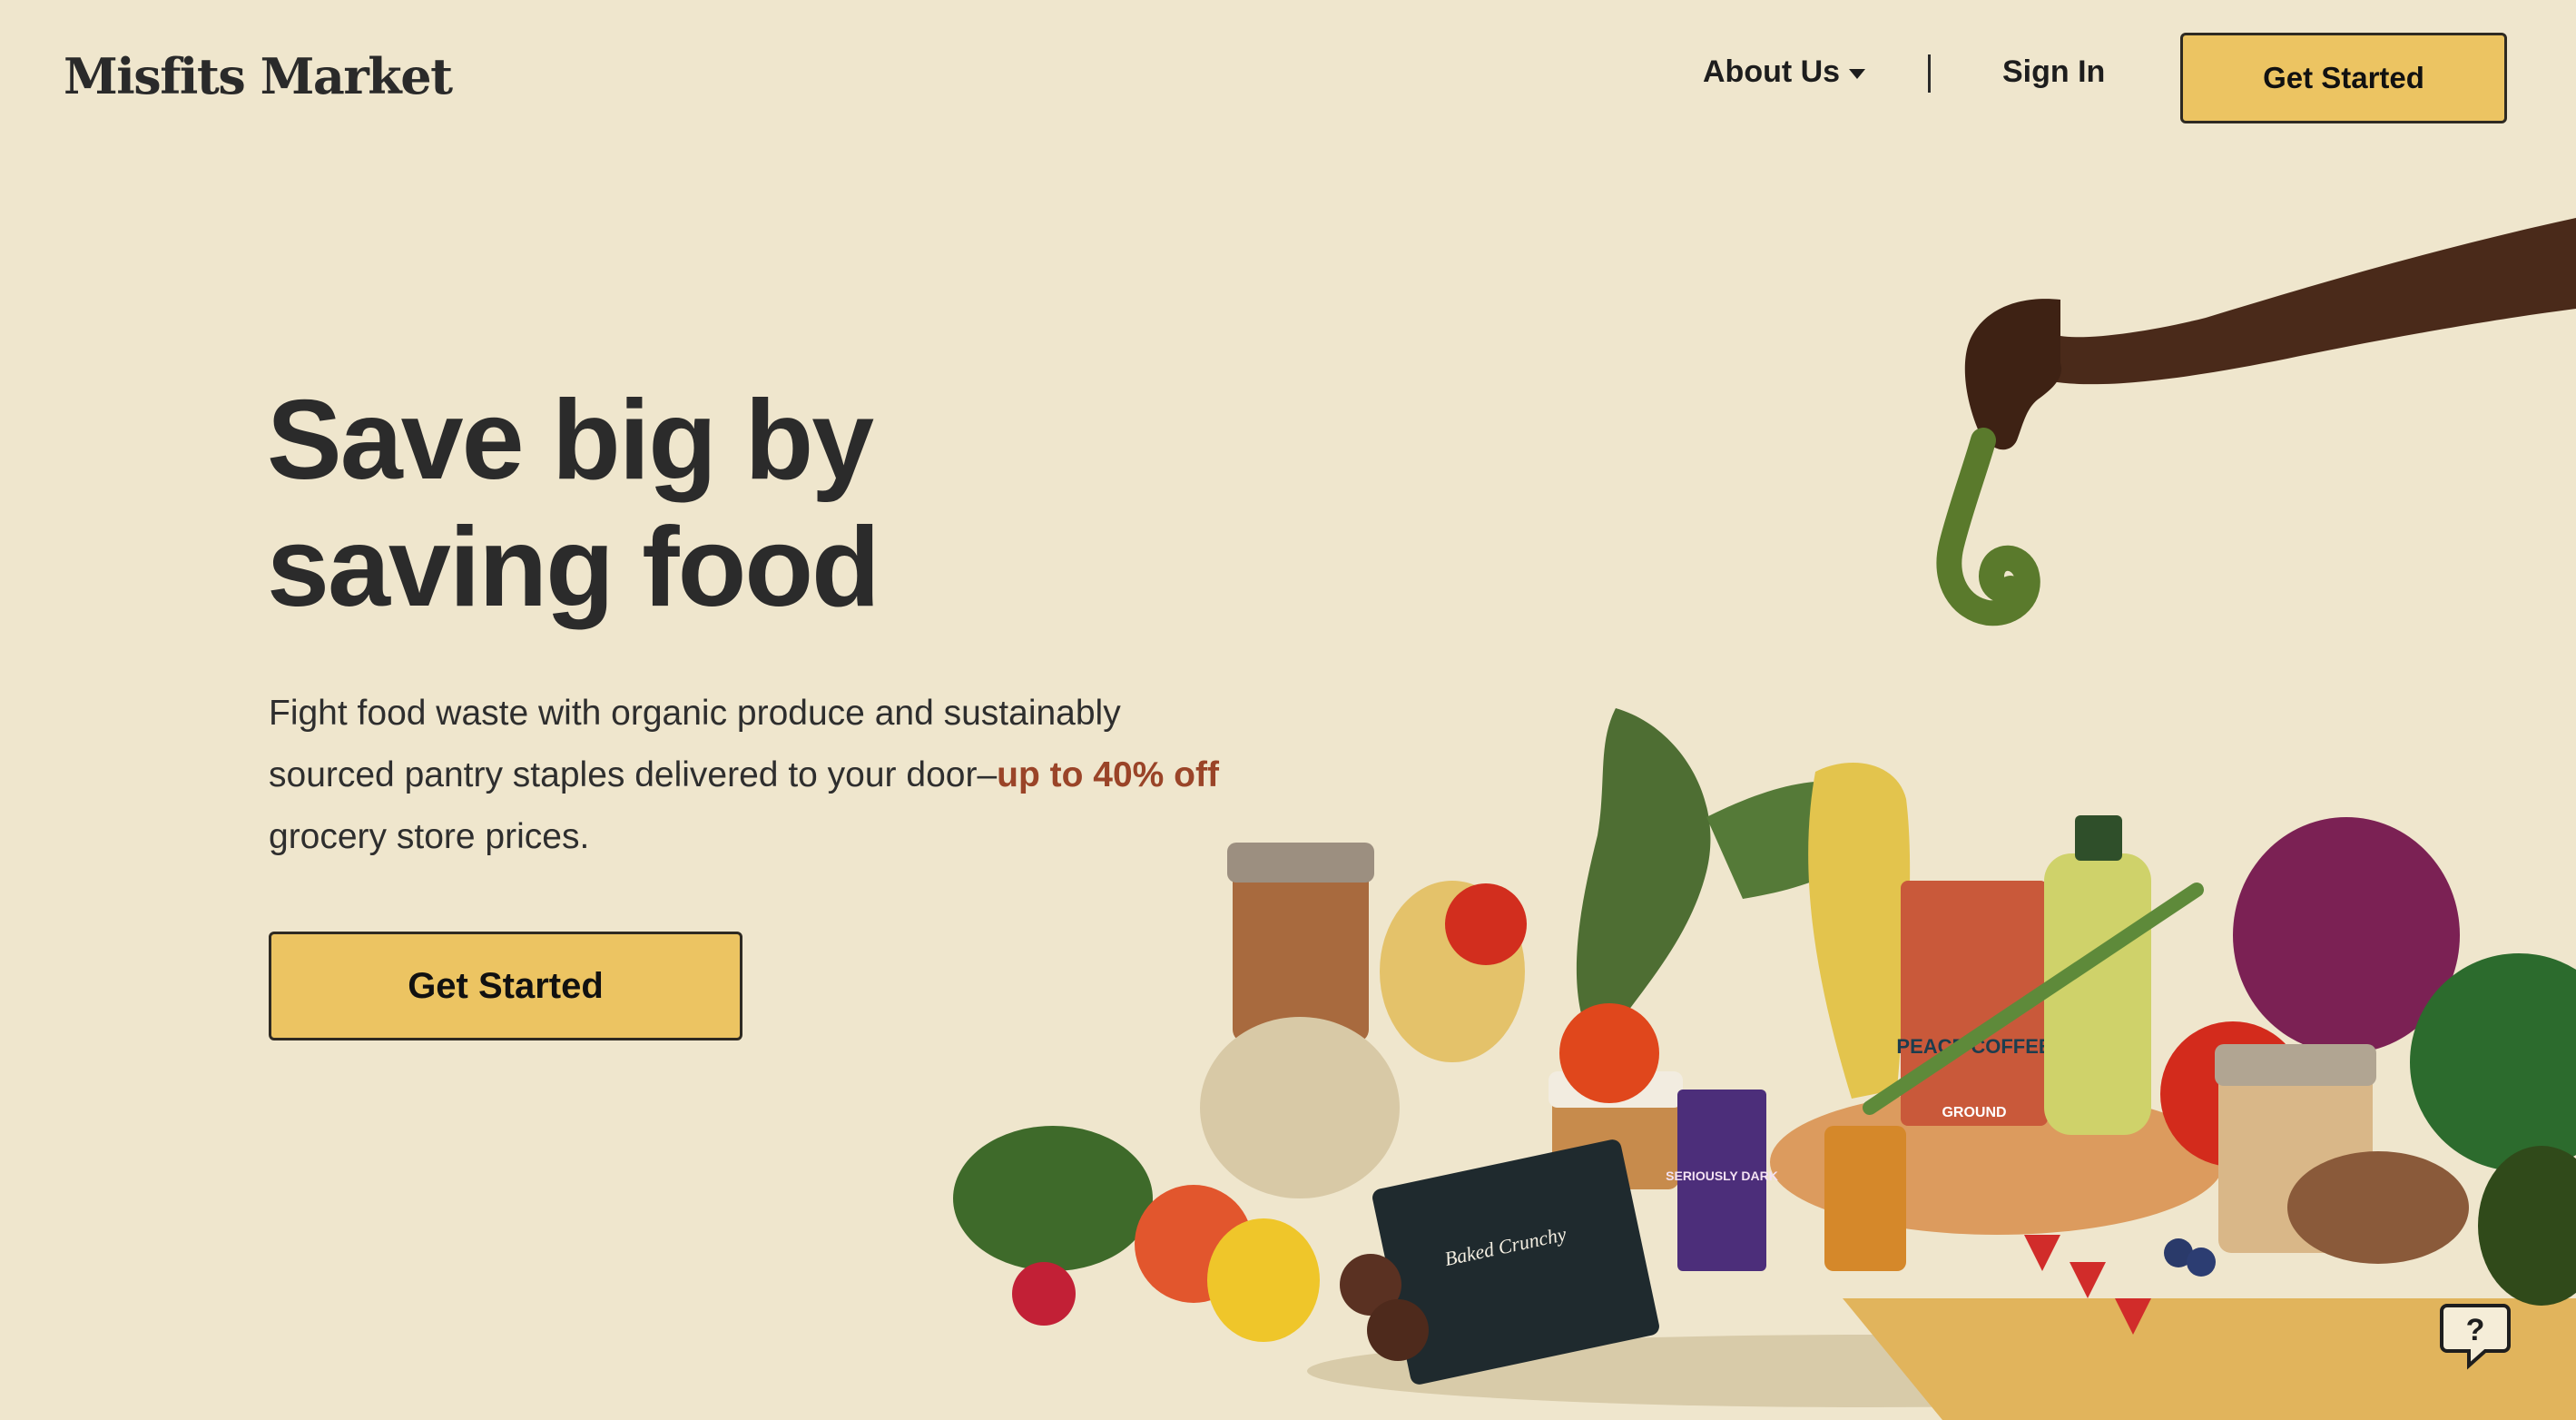  Describe the element at coordinates (1609, 1053) in the screenshot. I see `orange-tomato` at that location.